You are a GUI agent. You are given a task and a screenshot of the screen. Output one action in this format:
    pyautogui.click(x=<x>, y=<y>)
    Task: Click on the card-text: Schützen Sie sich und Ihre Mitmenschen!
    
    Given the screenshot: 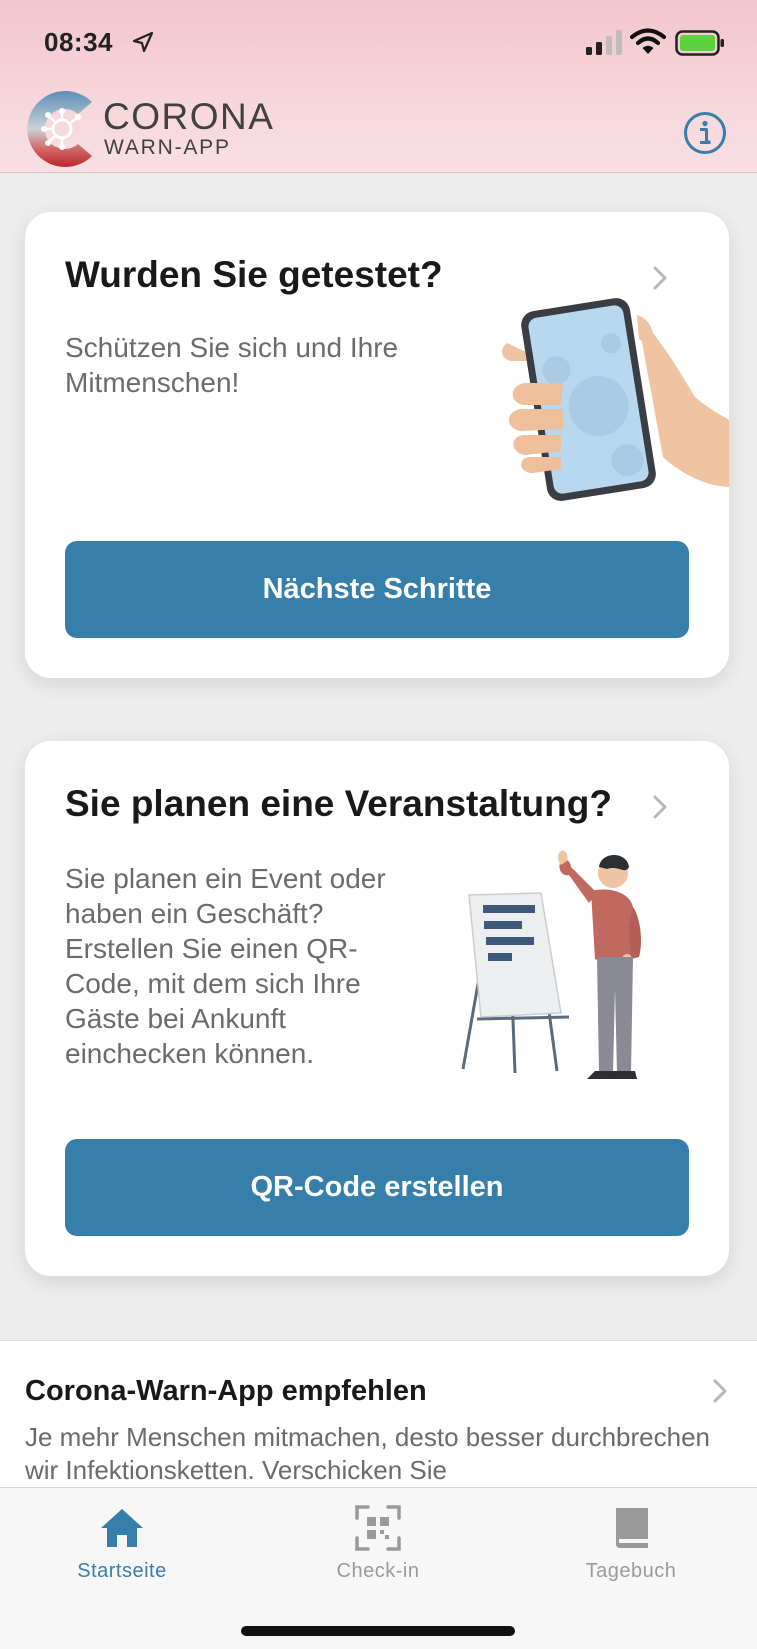 What is the action you would take?
    pyautogui.click(x=232, y=365)
    